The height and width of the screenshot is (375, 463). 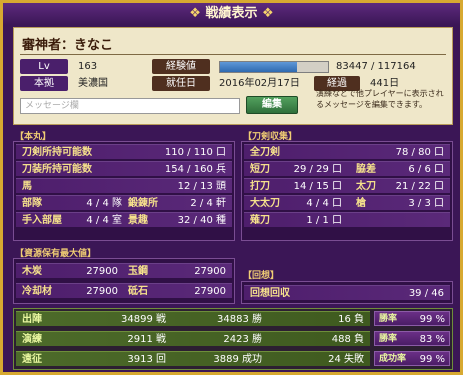 What do you see at coordinates (260, 220) in the screenshot?
I see `sword-type-label: 薙刀` at bounding box center [260, 220].